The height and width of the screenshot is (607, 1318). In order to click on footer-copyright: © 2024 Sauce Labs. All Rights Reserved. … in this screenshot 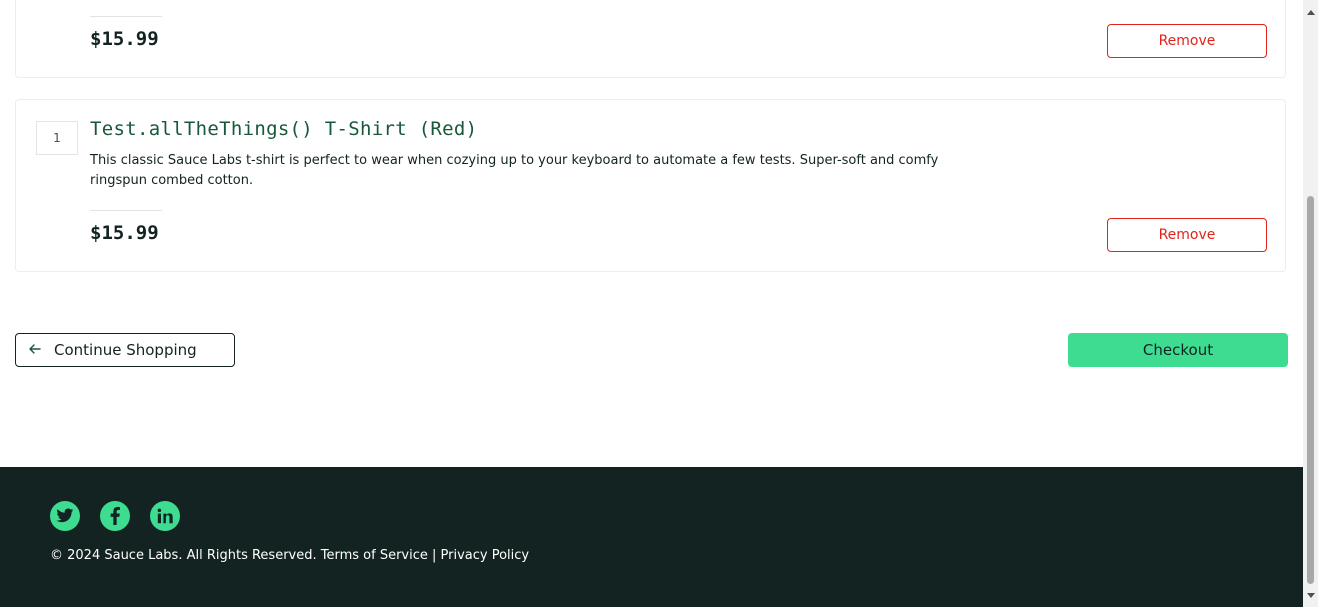, I will do `click(290, 555)`.